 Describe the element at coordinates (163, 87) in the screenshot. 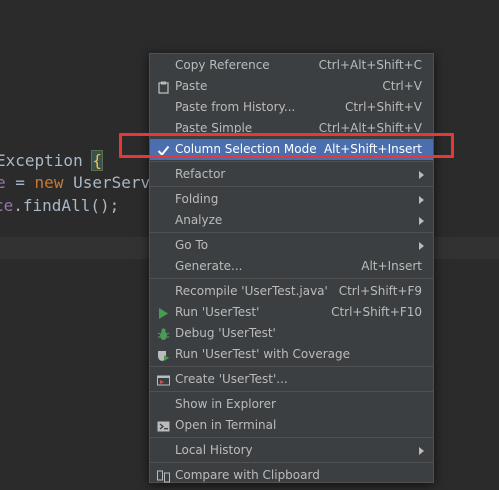

I see `clipboard-icon` at that location.